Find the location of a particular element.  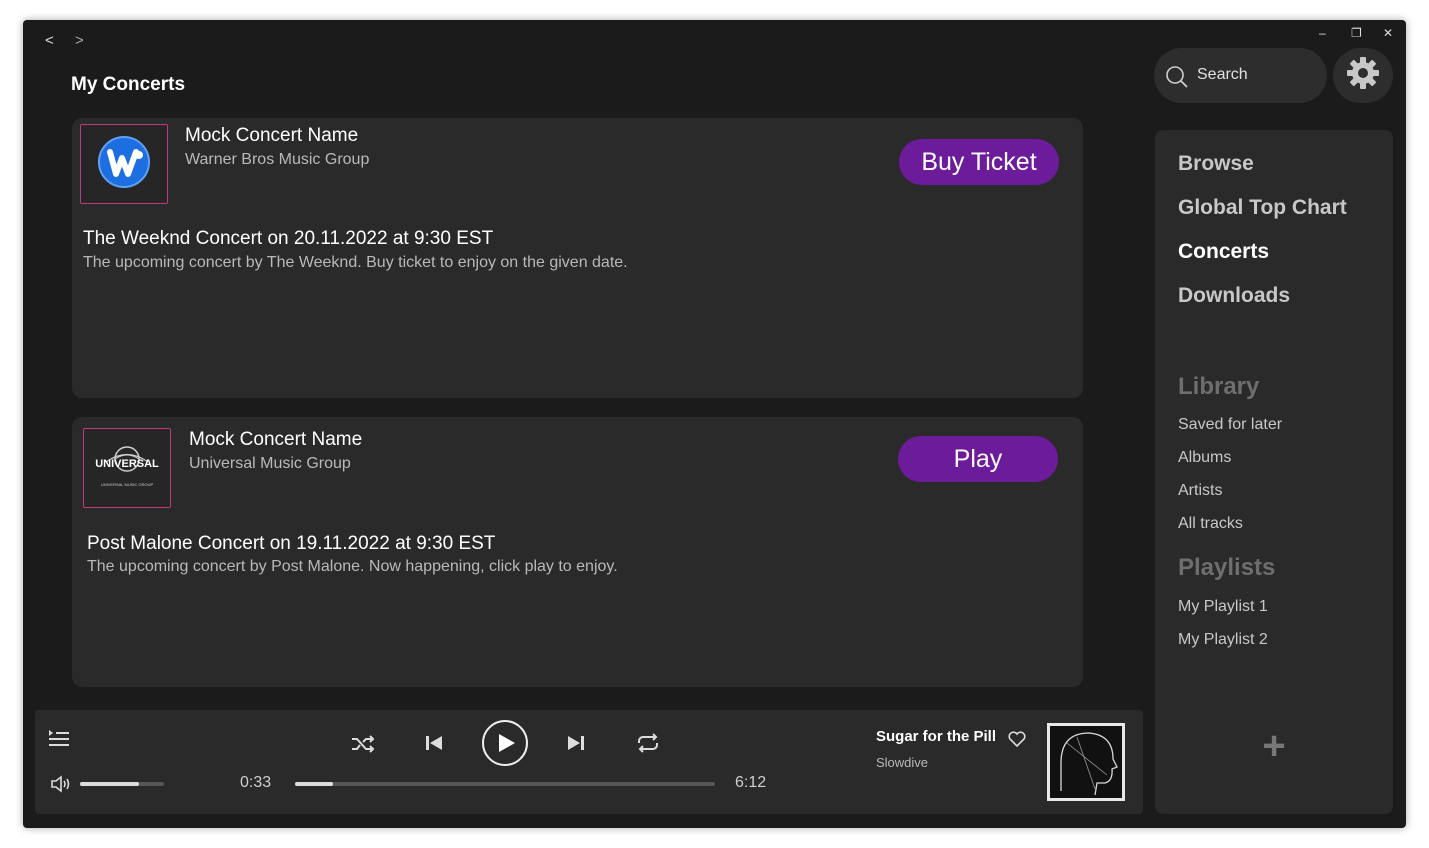

universal-logo-subtext: UNIVERSAL MUSIC GROUP is located at coordinates (127, 484).